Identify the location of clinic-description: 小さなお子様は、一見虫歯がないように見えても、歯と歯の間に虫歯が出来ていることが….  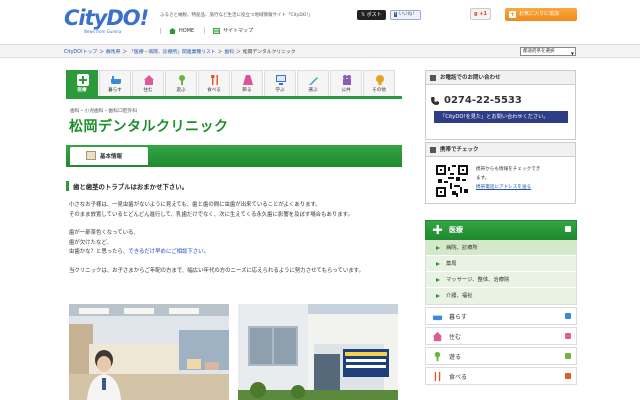
(234, 243).